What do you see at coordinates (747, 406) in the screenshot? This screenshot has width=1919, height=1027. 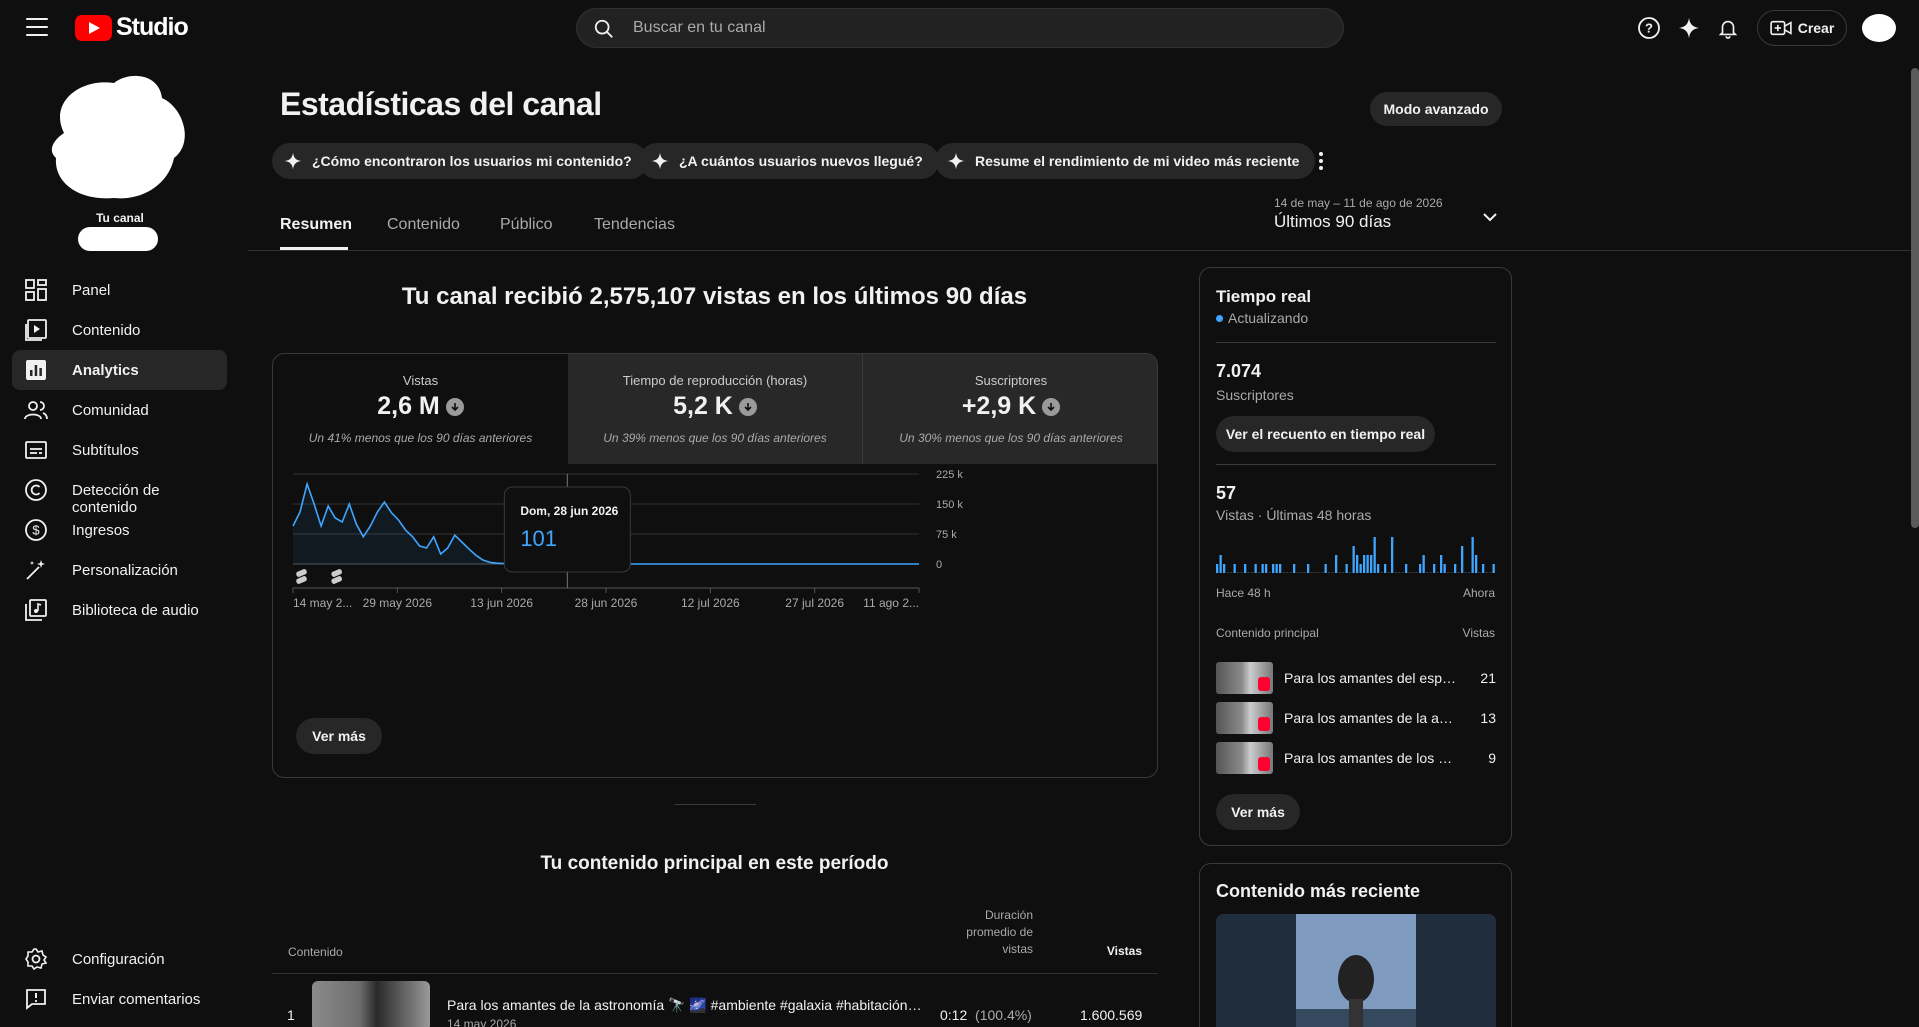 I see `arrow-down-icon` at bounding box center [747, 406].